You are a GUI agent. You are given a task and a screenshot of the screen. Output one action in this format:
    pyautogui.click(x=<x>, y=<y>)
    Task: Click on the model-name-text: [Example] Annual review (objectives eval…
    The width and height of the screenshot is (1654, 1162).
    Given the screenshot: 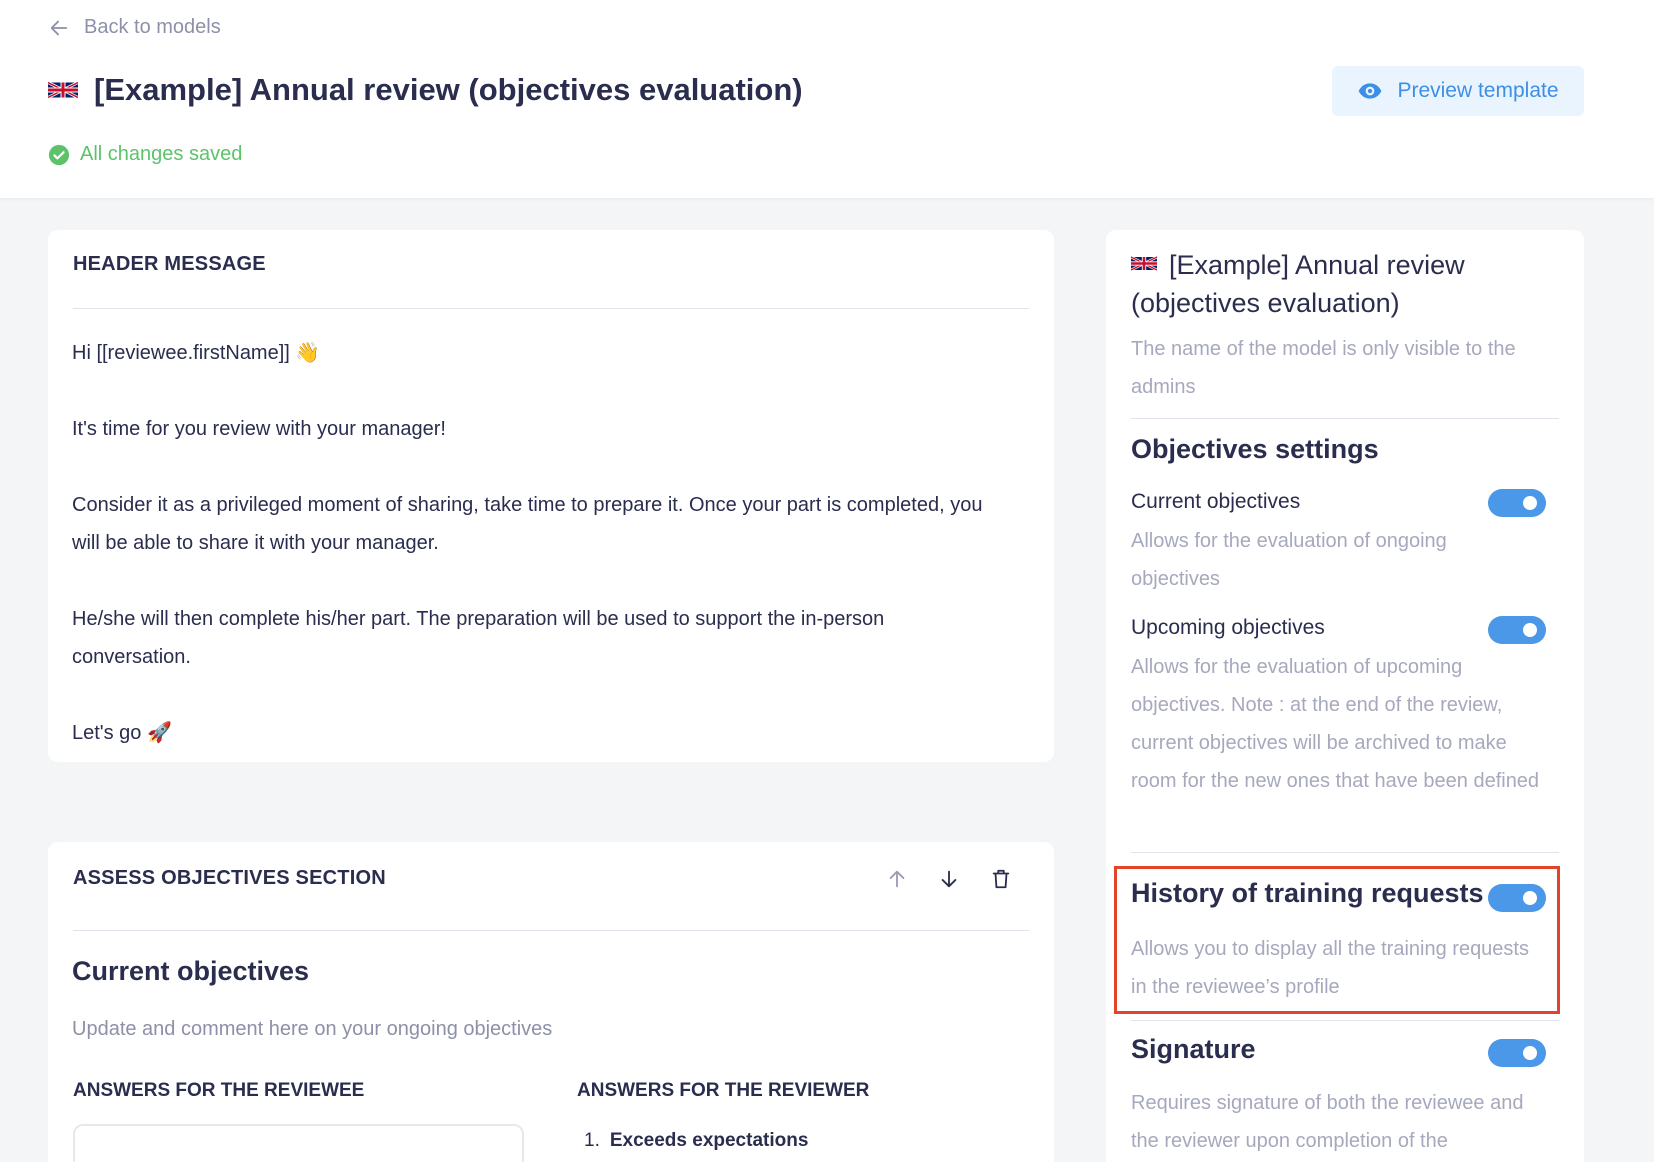 What is the action you would take?
    pyautogui.click(x=1298, y=284)
    